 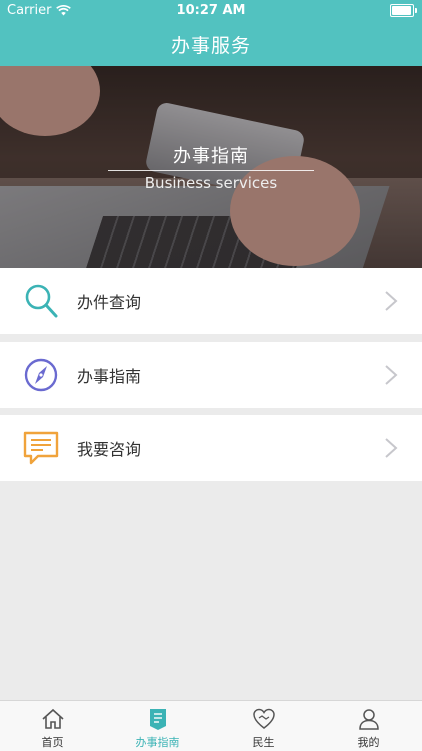 What do you see at coordinates (157, 742) in the screenshot?
I see `tab-label: 办事指南` at bounding box center [157, 742].